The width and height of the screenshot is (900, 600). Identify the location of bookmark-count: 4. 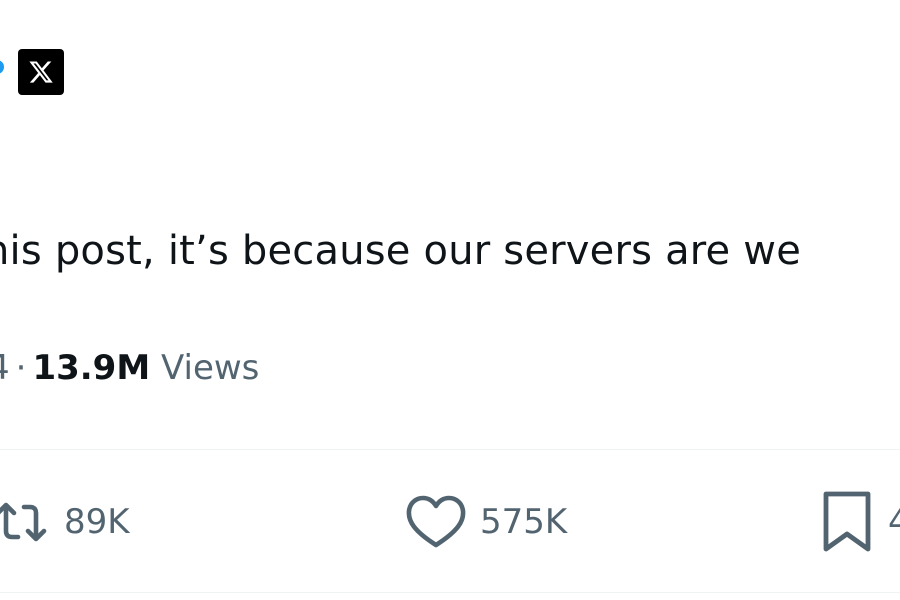
(894, 522).